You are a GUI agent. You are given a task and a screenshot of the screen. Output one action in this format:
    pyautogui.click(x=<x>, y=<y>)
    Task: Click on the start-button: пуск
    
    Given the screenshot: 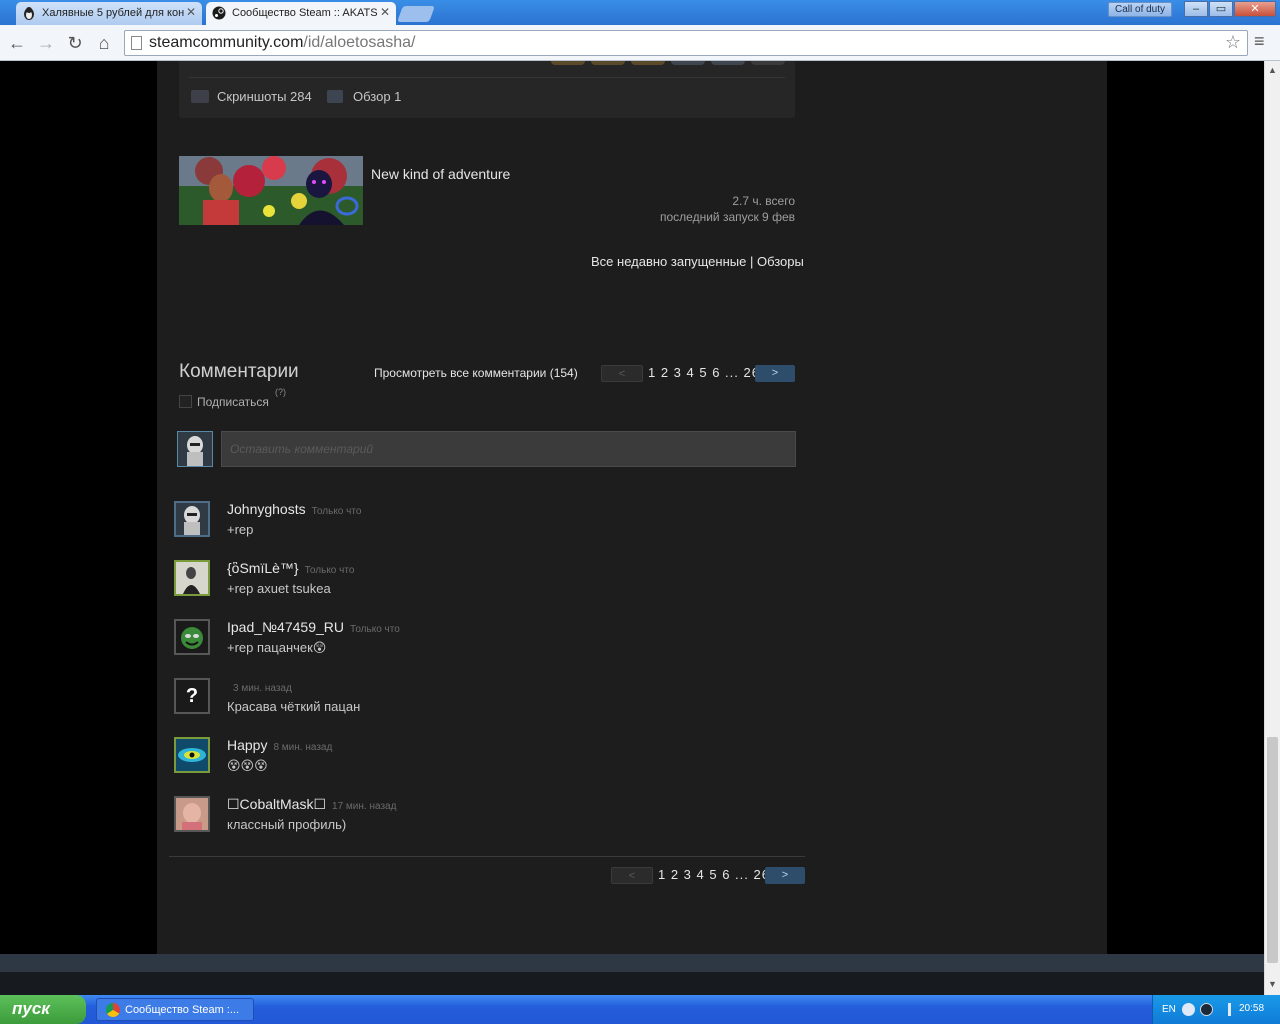 What is the action you would take?
    pyautogui.click(x=43, y=1009)
    